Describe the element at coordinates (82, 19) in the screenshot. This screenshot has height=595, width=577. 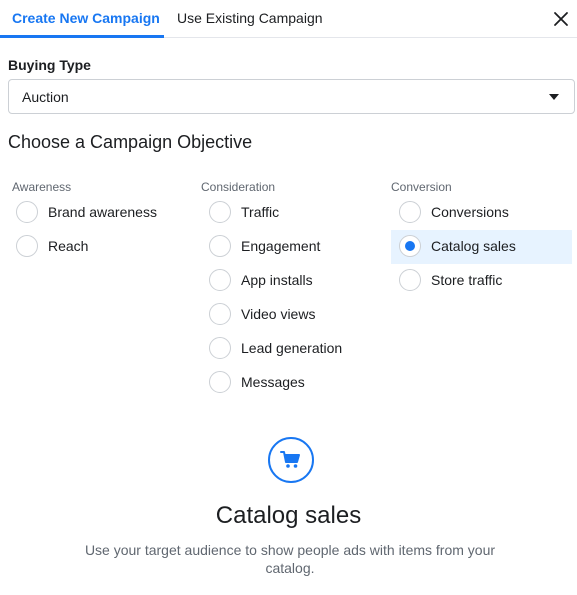
I see `tab-create-new-campaign: Create New Campaign` at that location.